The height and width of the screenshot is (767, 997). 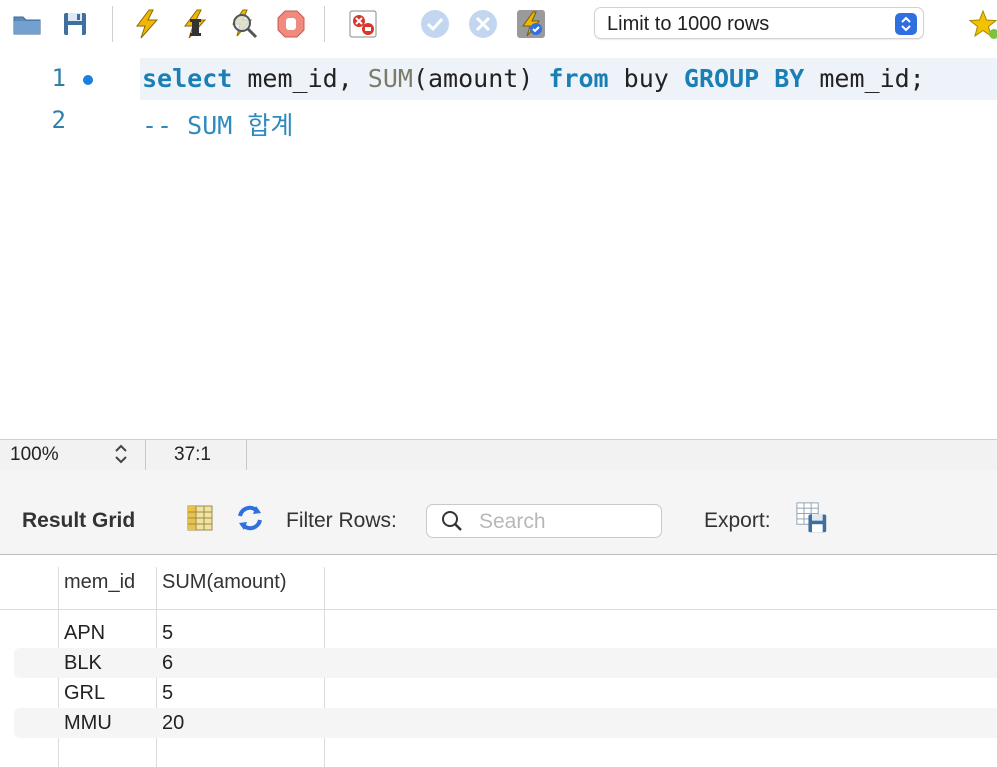 I want to click on cell-mem-id: APN, so click(x=84, y=633).